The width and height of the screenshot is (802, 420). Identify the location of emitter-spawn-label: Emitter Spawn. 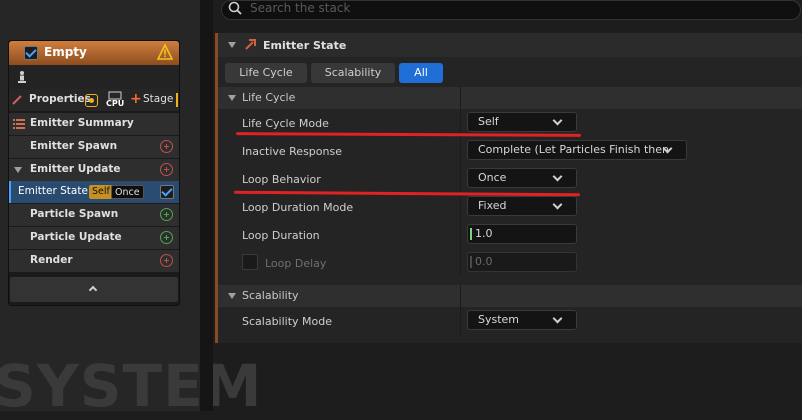
(74, 146).